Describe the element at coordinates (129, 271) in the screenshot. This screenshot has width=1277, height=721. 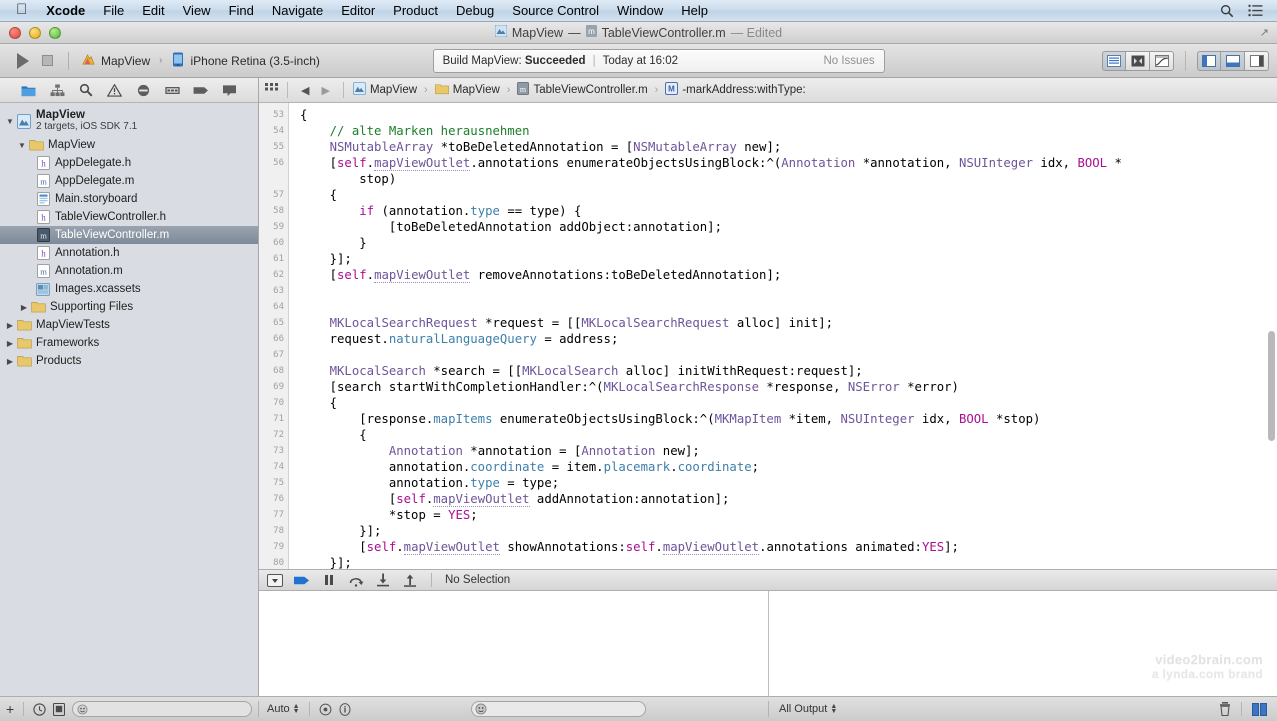
I see `navigator-row-annotation-m: m Annotation.m` at that location.